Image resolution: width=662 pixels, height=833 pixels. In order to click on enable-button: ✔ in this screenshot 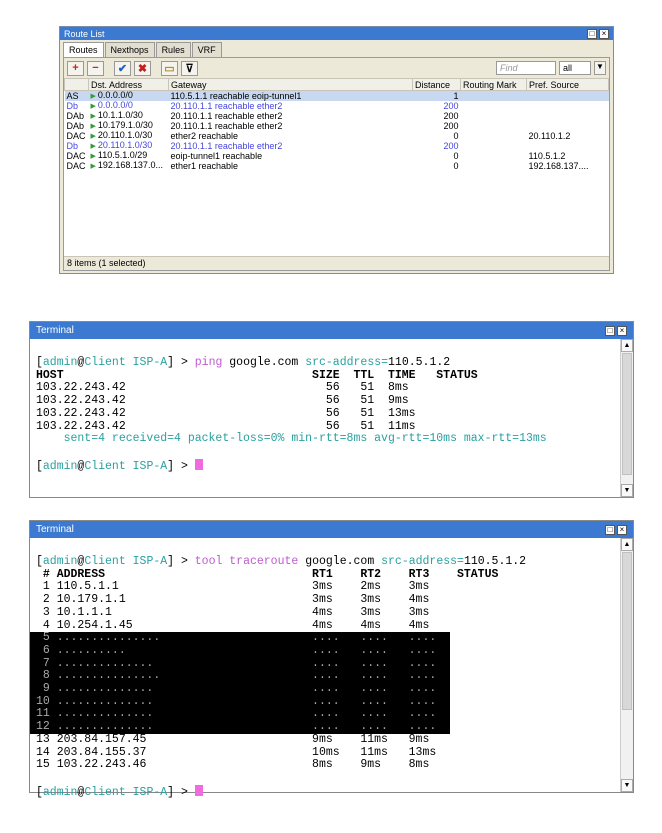, I will do `click(122, 68)`.